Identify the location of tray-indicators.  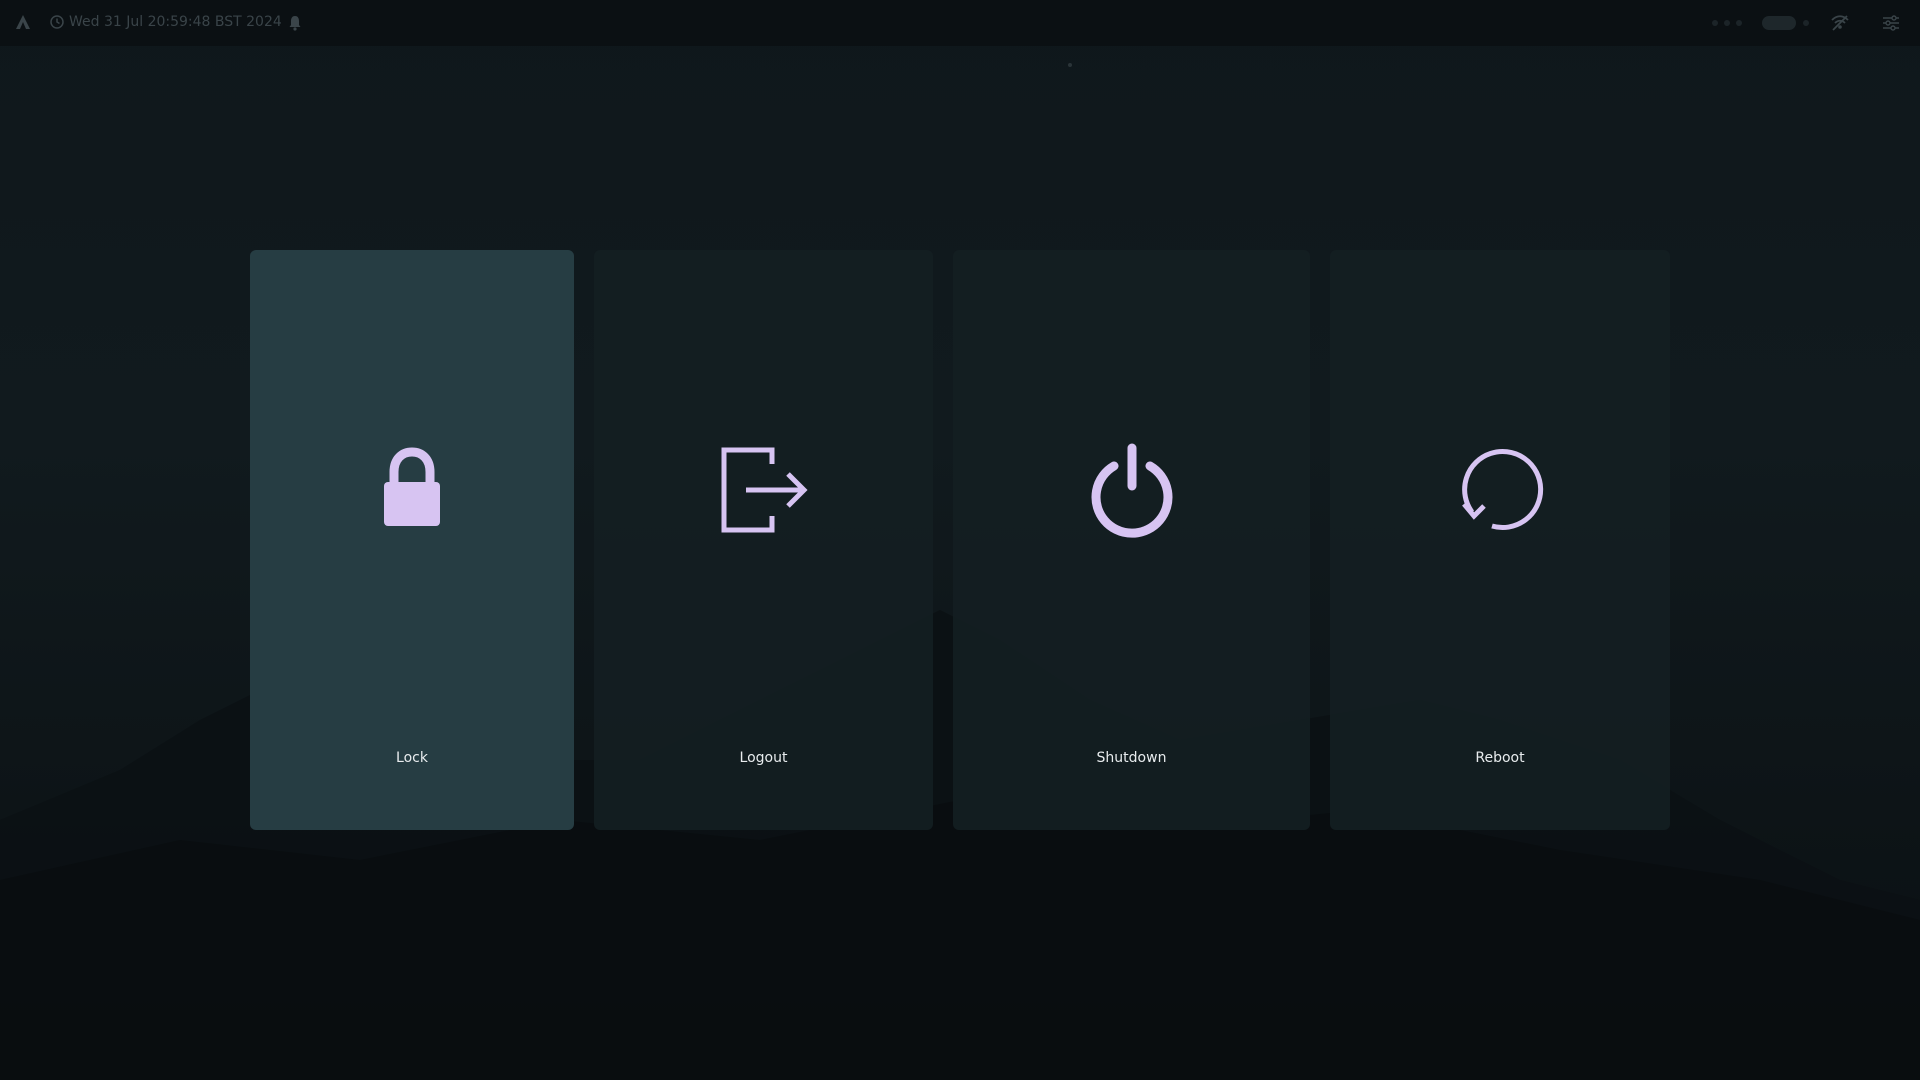
(1727, 23).